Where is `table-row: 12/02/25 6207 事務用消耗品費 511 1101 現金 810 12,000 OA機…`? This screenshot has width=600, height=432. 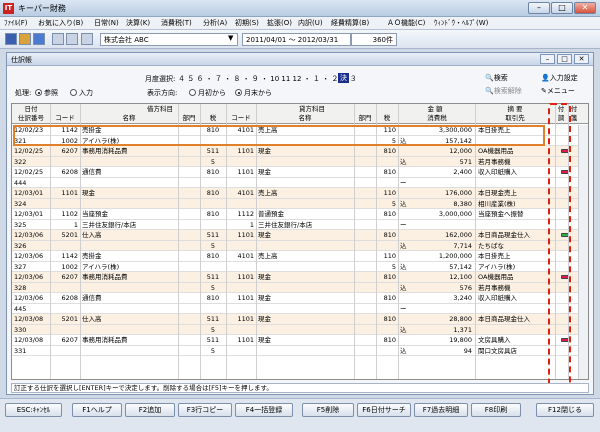
table-row: 12/02/25 6207 事務用消耗品費 511 1101 現金 810 12,000 OA機… is located at coordinates (300, 151).